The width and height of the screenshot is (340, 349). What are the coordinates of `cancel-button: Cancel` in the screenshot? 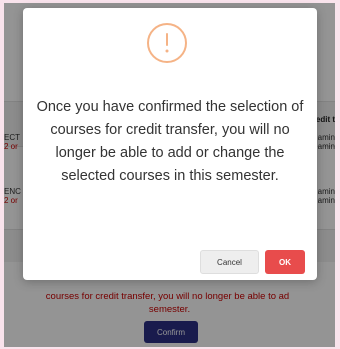 It's located at (229, 262).